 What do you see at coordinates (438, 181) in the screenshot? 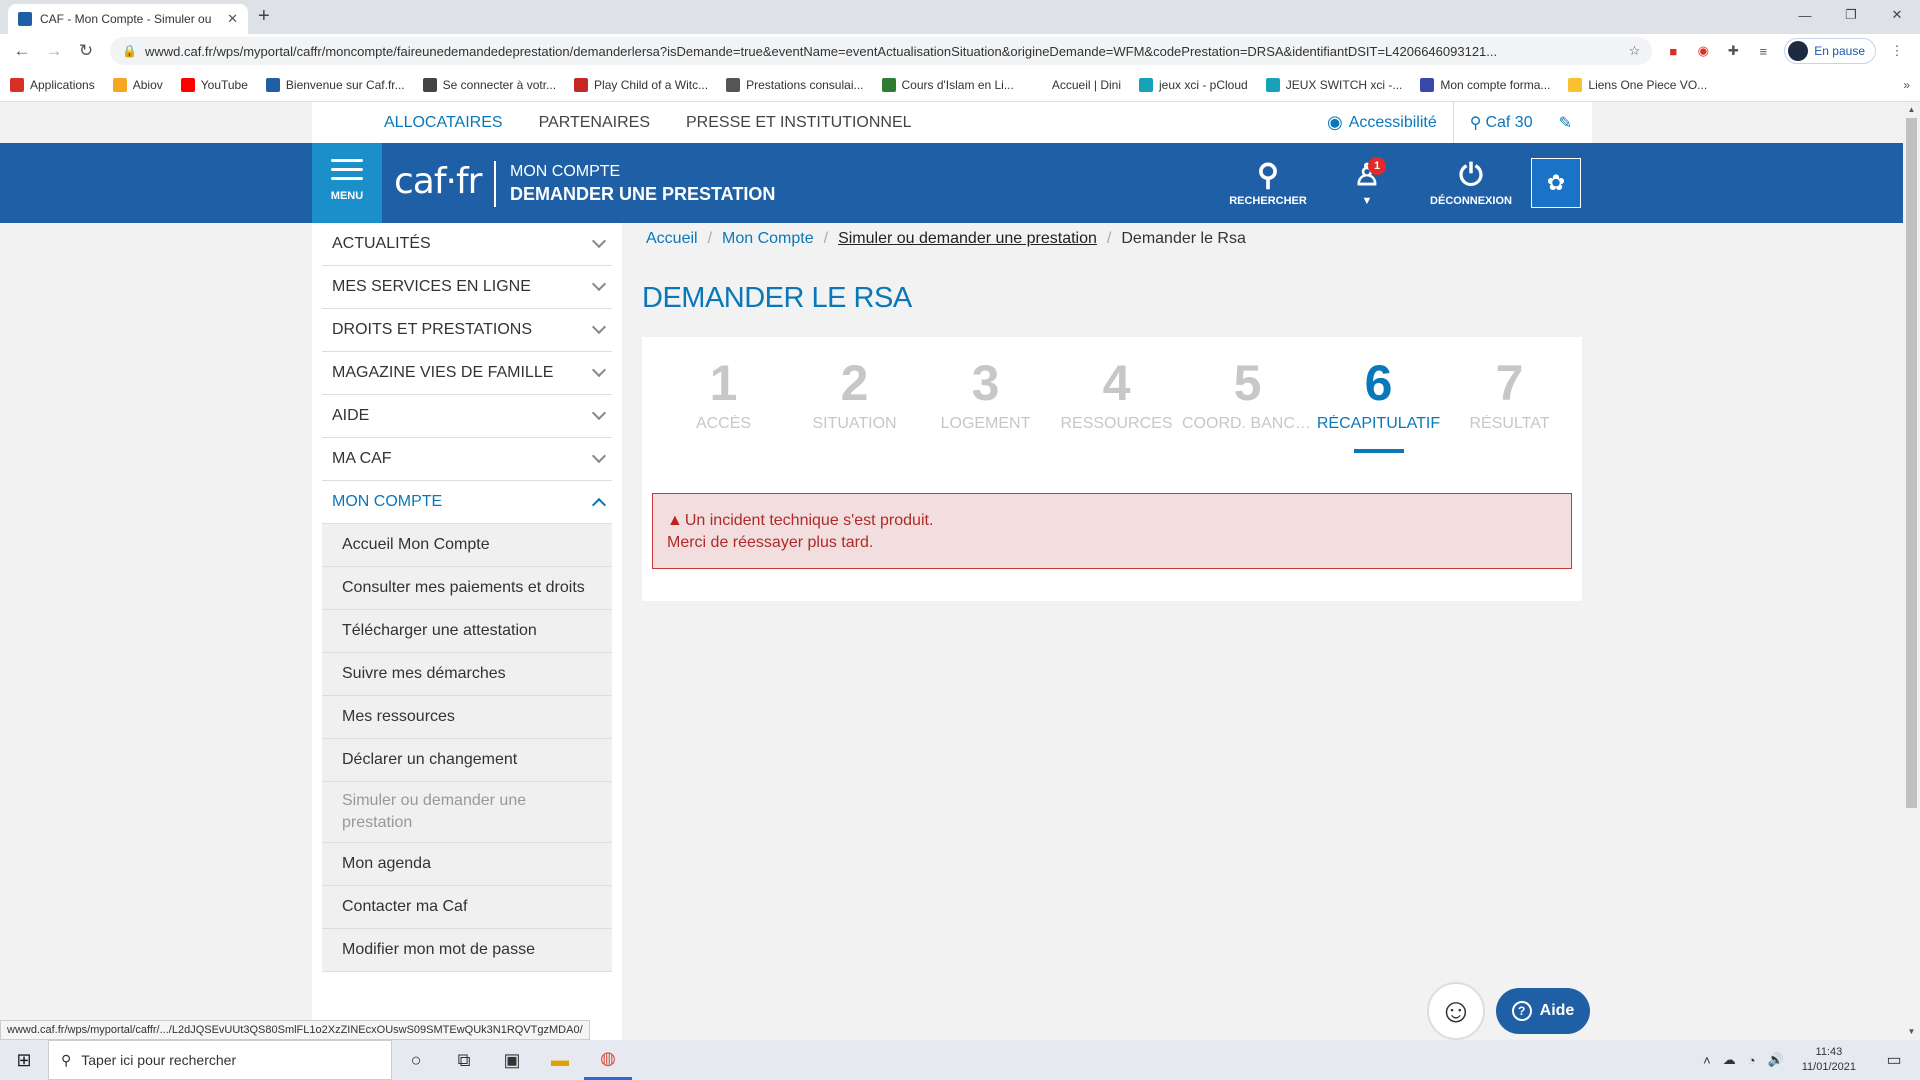
I see `caf-logo: caf·fr` at bounding box center [438, 181].